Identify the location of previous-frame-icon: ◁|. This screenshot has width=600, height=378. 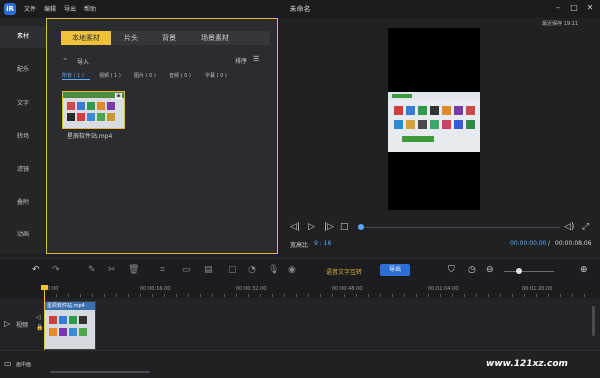
(295, 227).